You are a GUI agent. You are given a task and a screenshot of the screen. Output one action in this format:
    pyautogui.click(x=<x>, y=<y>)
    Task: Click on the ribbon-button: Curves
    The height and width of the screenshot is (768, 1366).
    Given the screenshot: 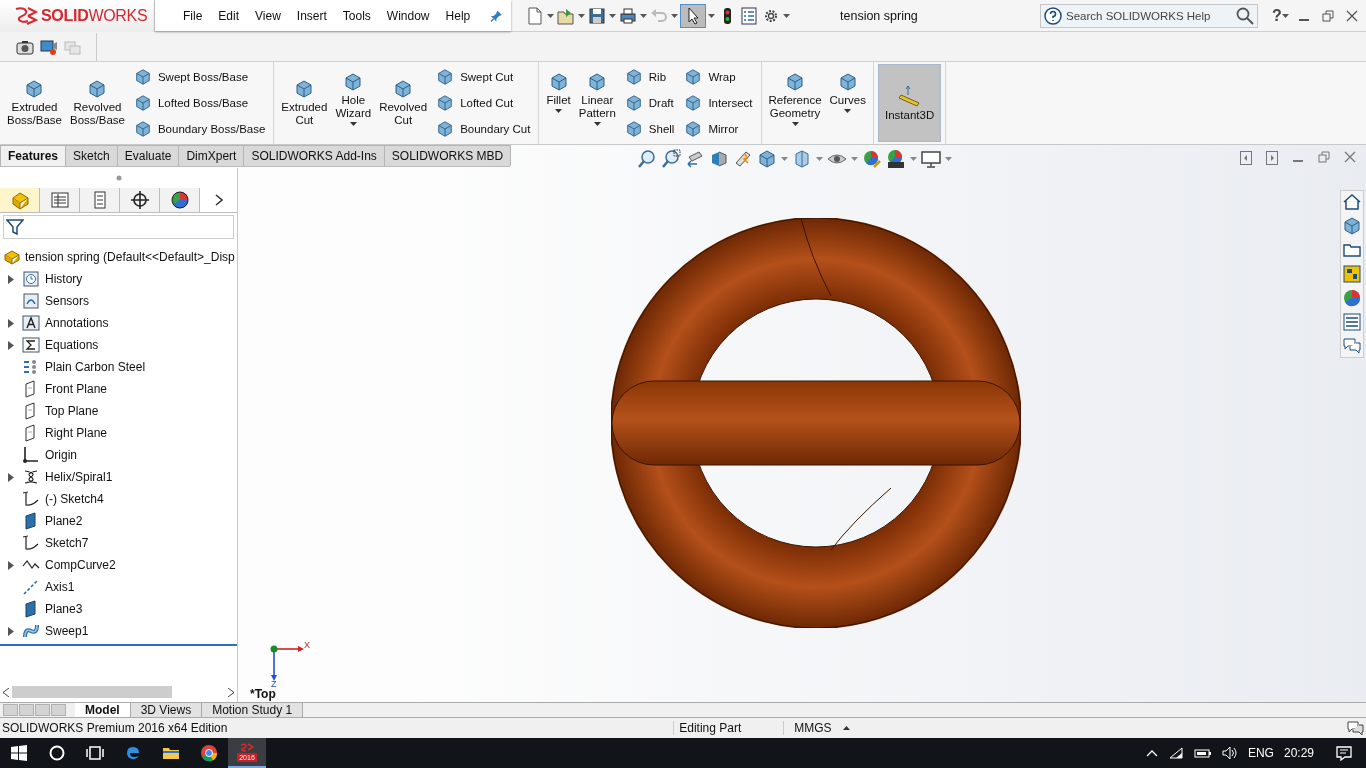 What is the action you would take?
    pyautogui.click(x=847, y=103)
    